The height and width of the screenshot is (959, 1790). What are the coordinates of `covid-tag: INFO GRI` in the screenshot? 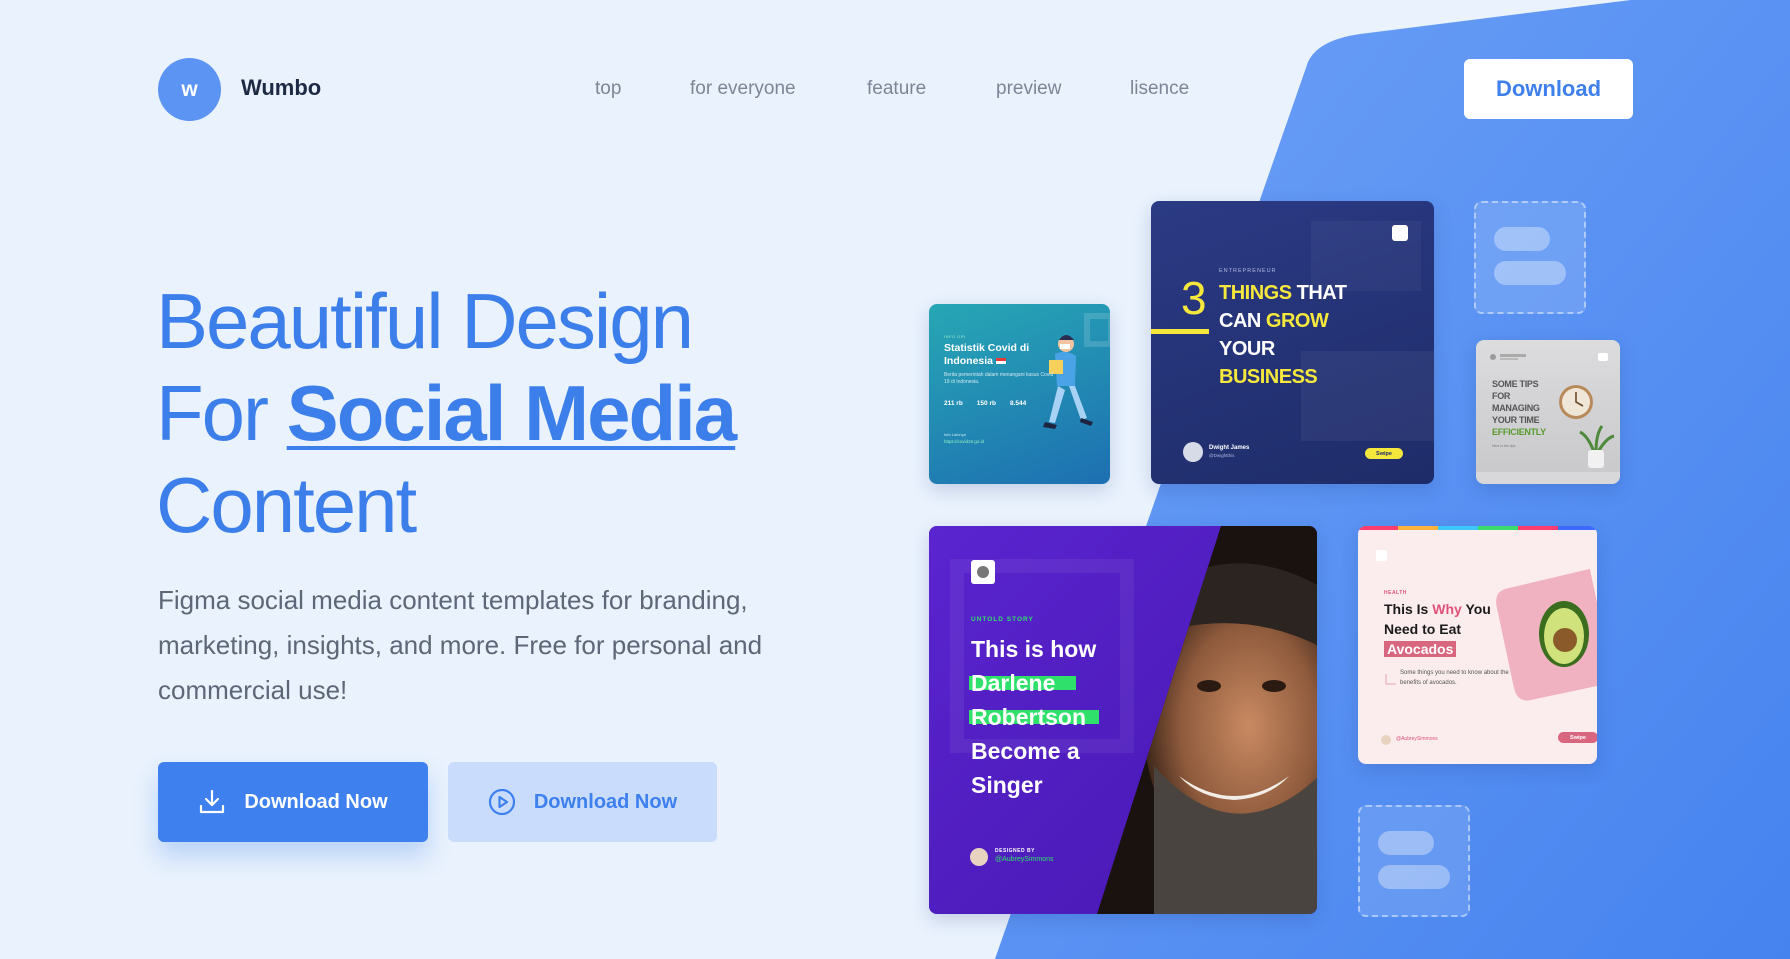 It's located at (955, 336).